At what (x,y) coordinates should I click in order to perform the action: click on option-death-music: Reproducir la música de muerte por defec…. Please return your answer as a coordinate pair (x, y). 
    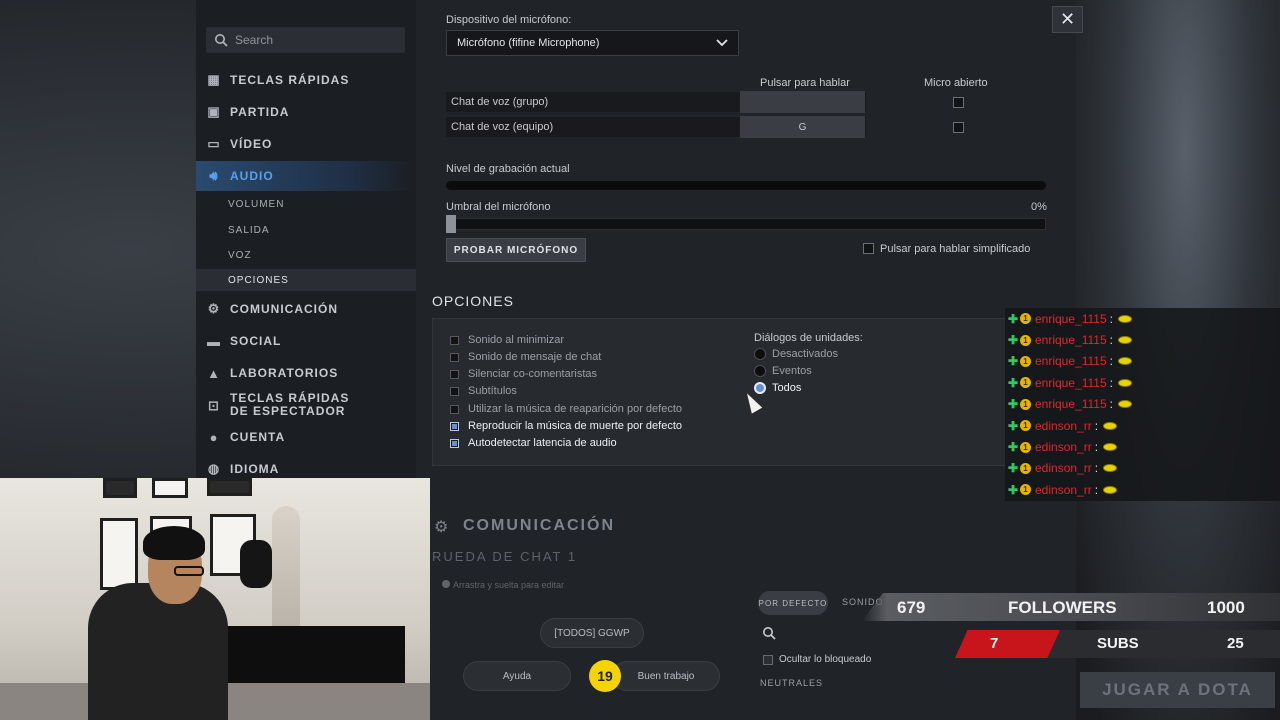
    Looking at the image, I should click on (566, 426).